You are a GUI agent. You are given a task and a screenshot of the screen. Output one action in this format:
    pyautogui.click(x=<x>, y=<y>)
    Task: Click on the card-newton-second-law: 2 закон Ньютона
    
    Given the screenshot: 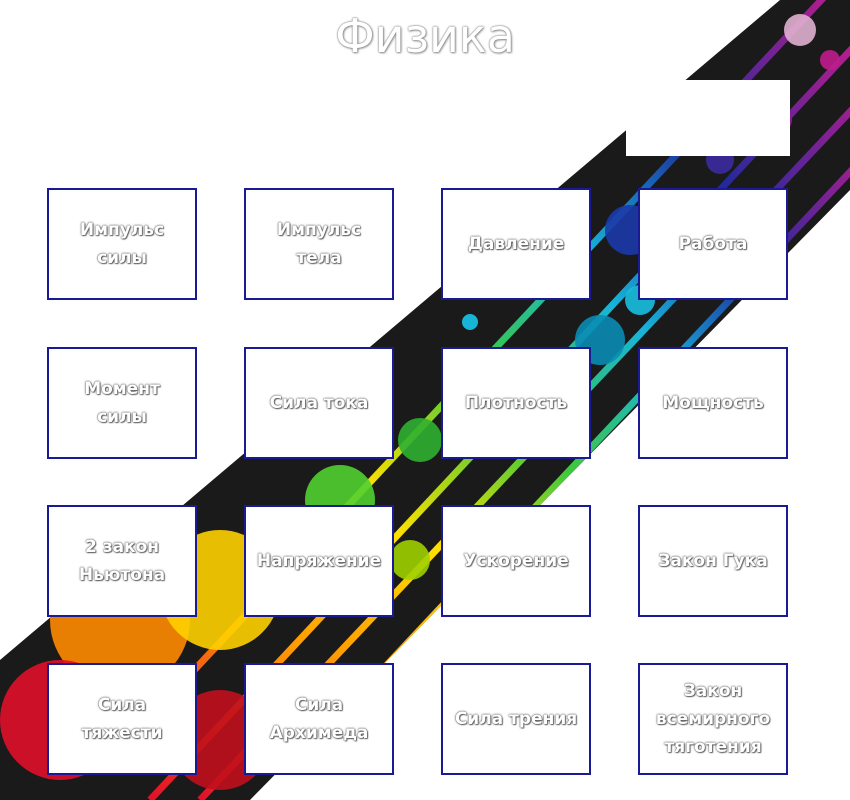 What is the action you would take?
    pyautogui.click(x=122, y=561)
    